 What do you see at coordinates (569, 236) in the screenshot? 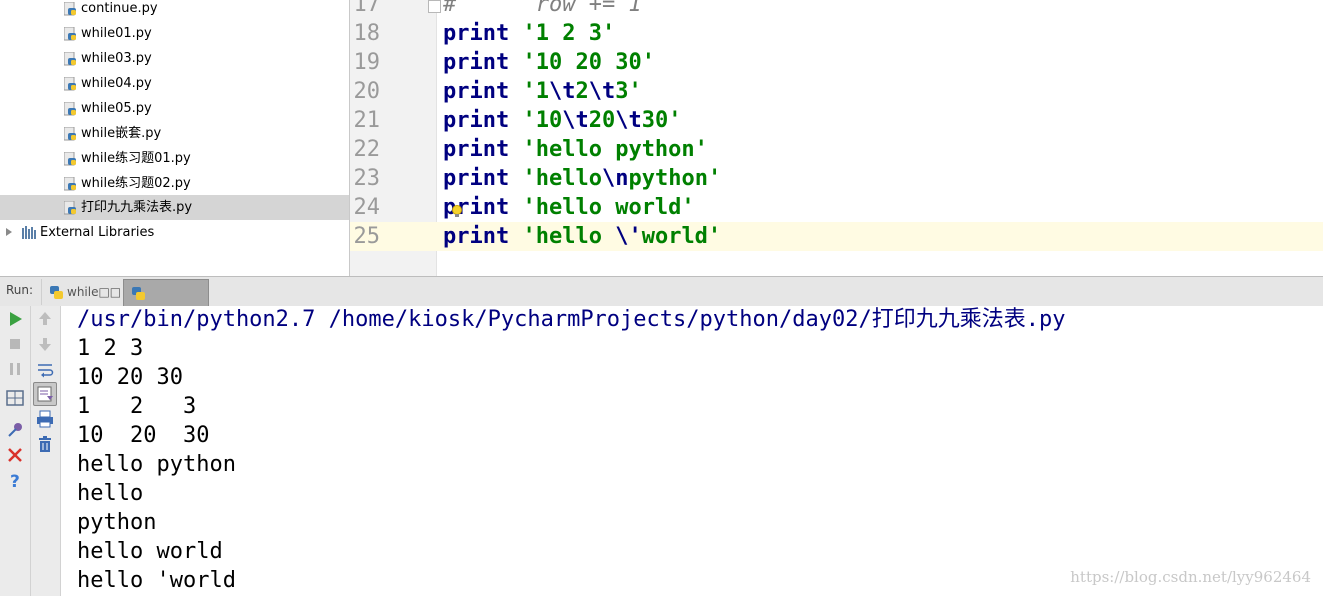
I see `string-literal: 'hello` at bounding box center [569, 236].